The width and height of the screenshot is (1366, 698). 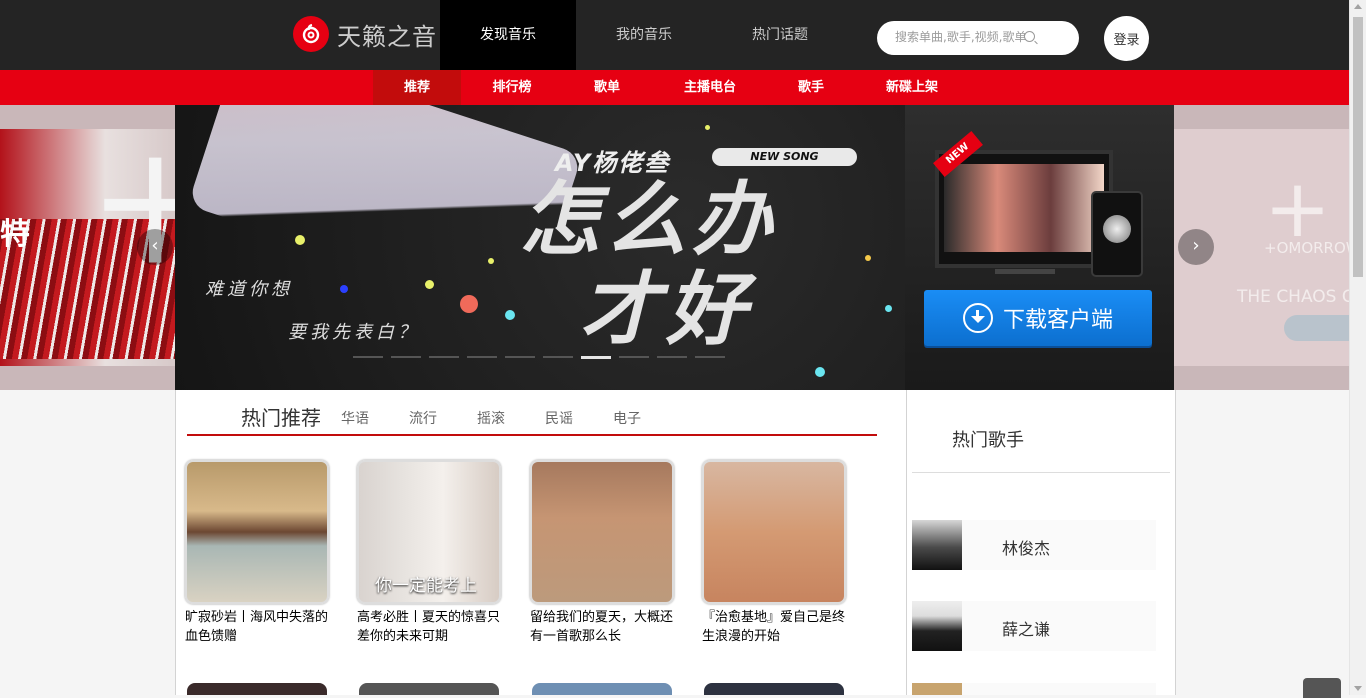 What do you see at coordinates (1025, 271) in the screenshot?
I see `monitor-stand` at bounding box center [1025, 271].